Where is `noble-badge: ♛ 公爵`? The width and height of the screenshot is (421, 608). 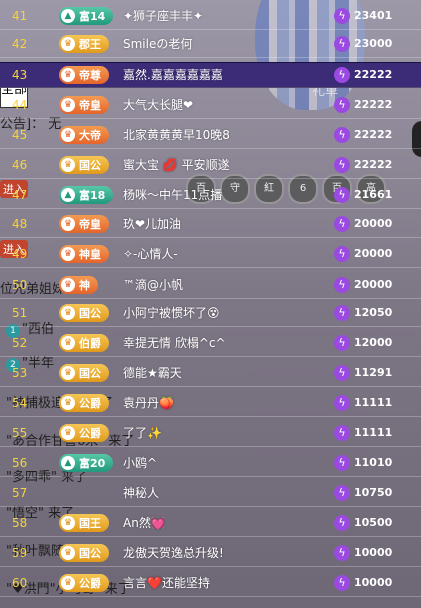 noble-badge: ♛ 公爵 is located at coordinates (84, 433).